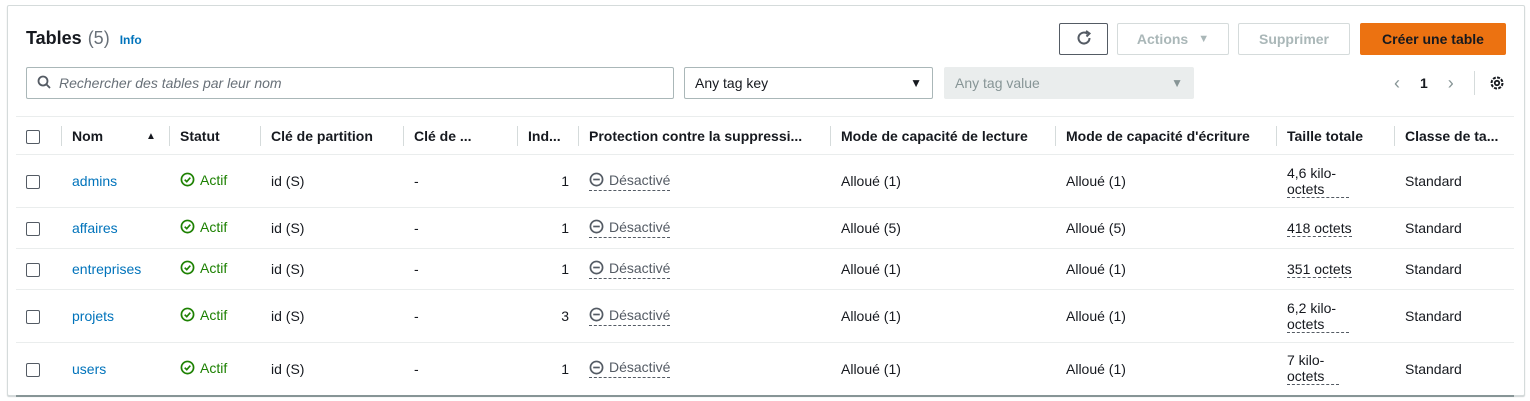 This screenshot has height=401, width=1530. I want to click on info-link: Info, so click(131, 40).